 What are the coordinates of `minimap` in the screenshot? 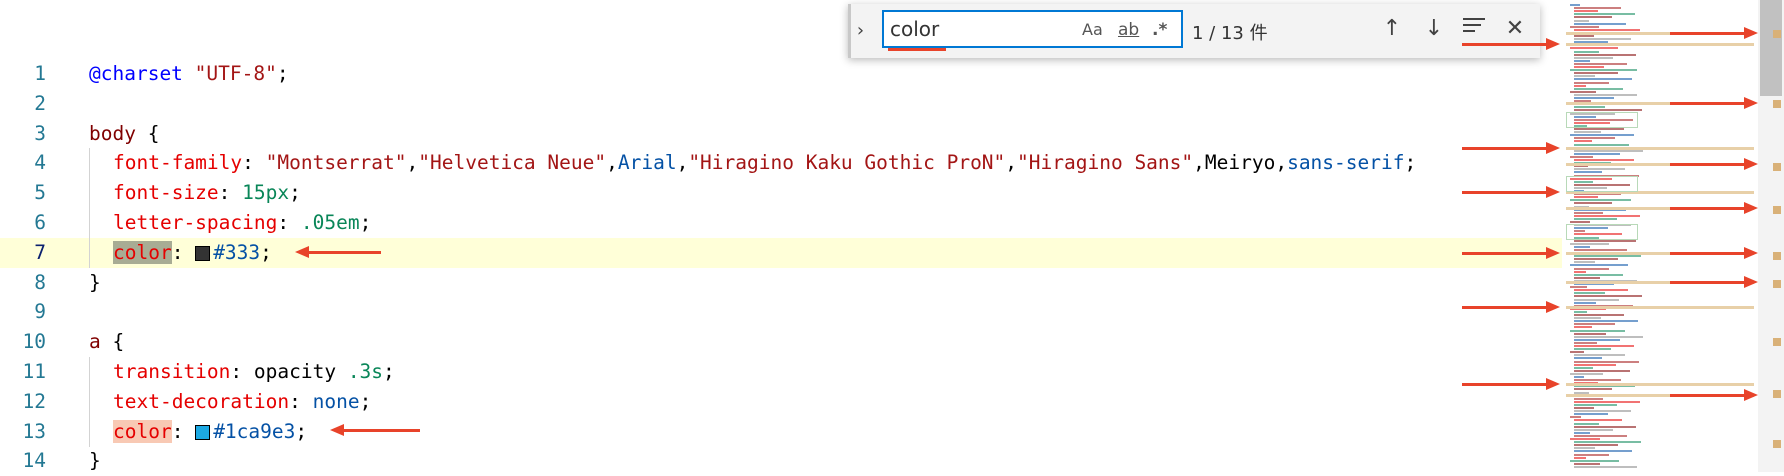 It's located at (1660, 236).